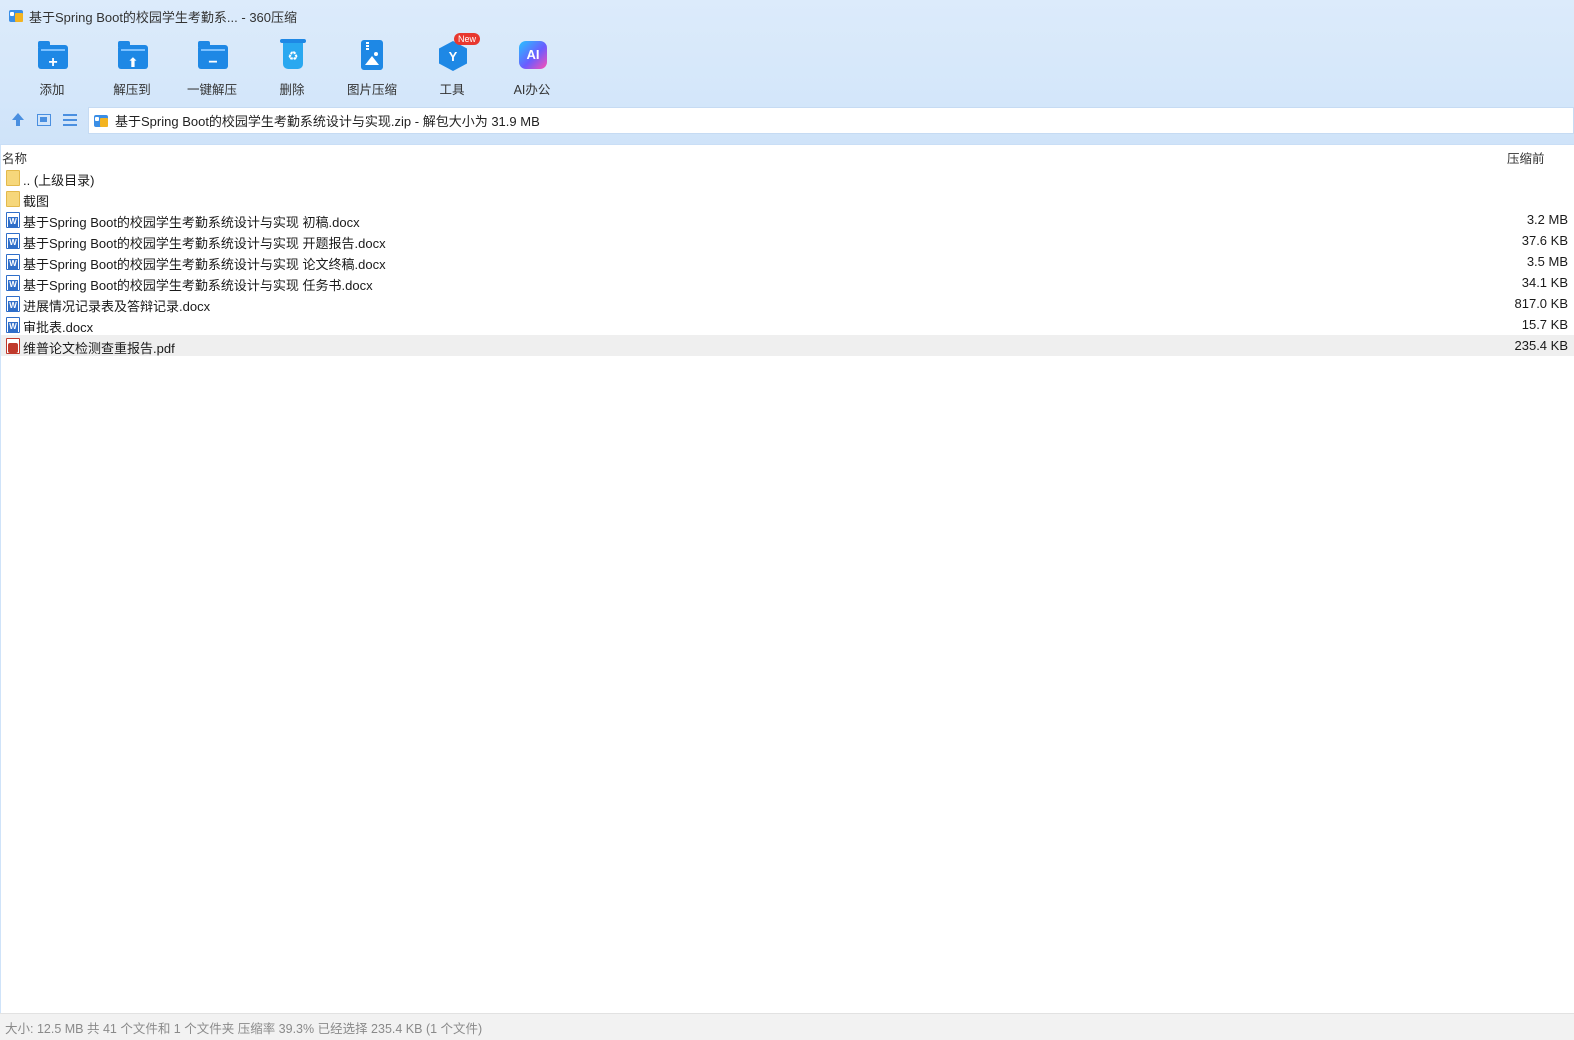  Describe the element at coordinates (787, 16) in the screenshot. I see `title-bar: 基于Spring Boot的校园学生考勤系... - 360压缩` at that location.